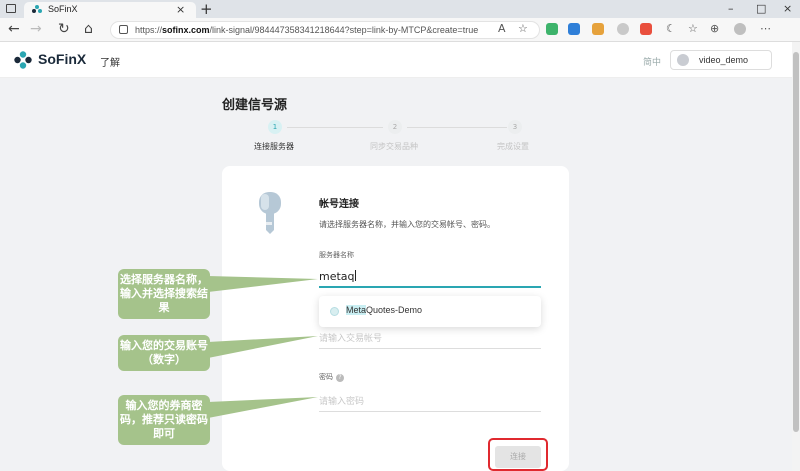 This screenshot has height=471, width=800. I want to click on help-icon: ?, so click(340, 378).